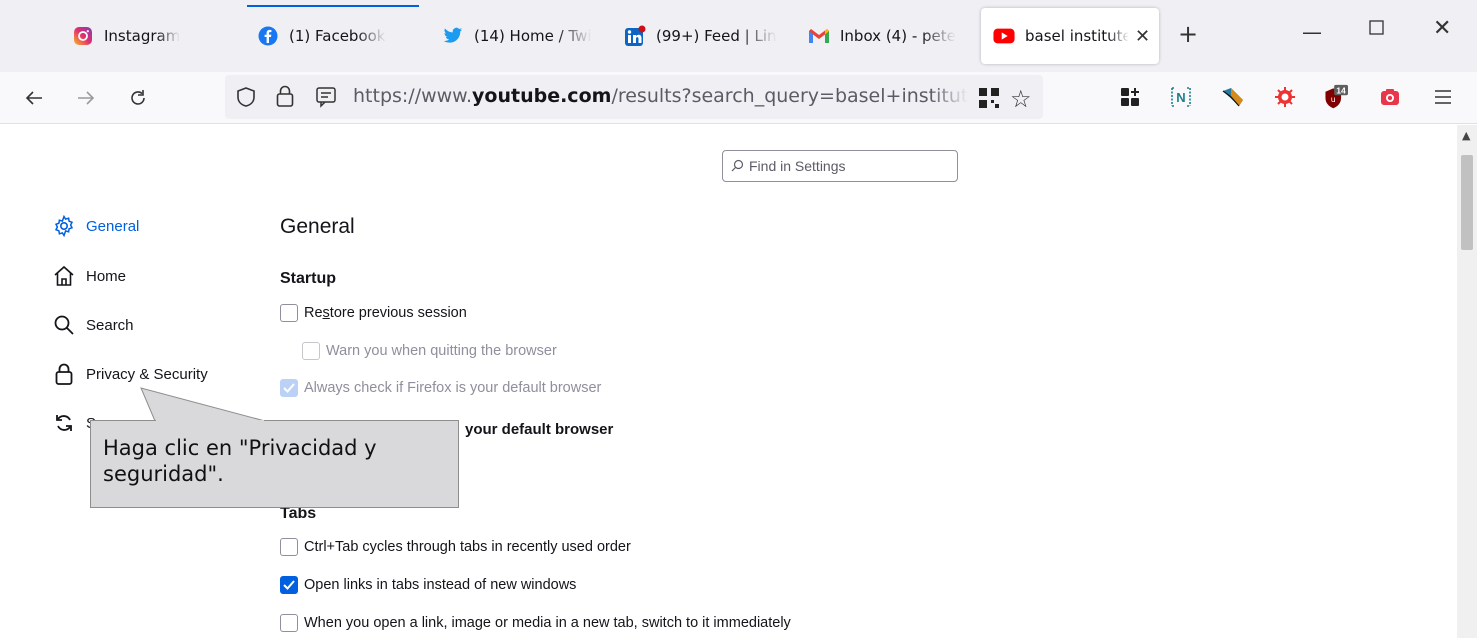 Image resolution: width=1477 pixels, height=638 pixels. Describe the element at coordinates (203, 404) in the screenshot. I see `callout-pointer` at that location.